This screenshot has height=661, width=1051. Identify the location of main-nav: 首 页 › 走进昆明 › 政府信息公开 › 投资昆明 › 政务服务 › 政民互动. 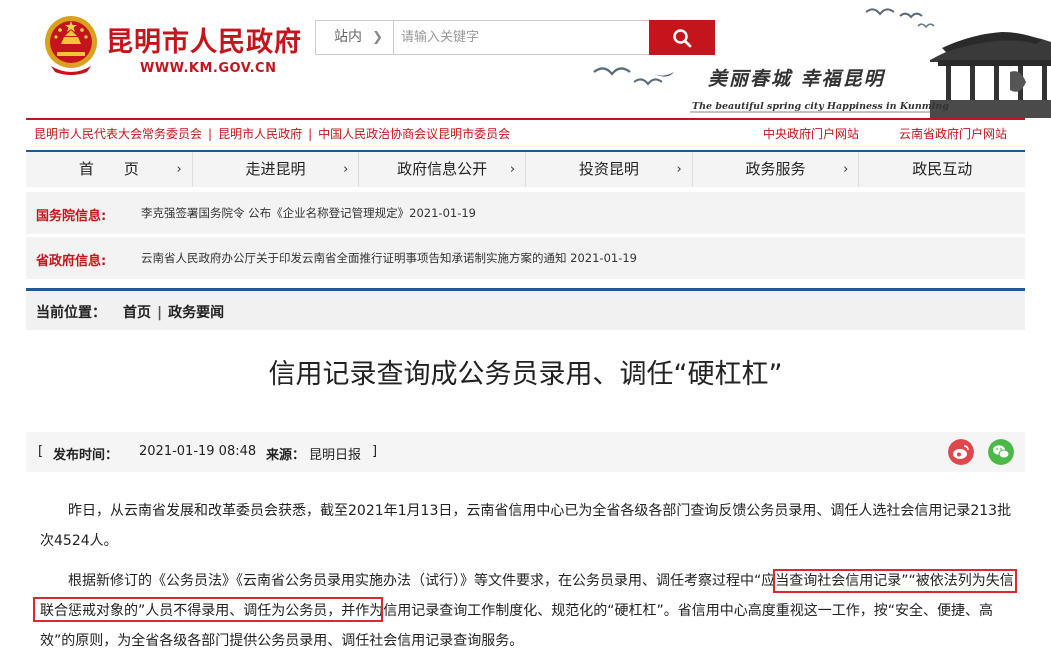
(525, 168).